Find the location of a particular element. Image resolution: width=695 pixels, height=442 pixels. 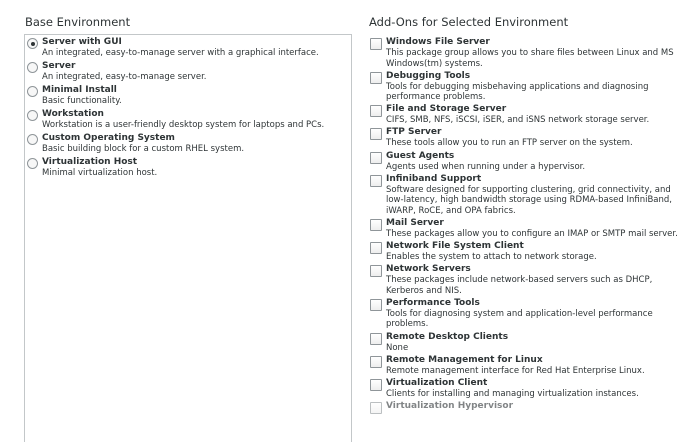

addon-name: Remote Management for Linux is located at coordinates (464, 359).